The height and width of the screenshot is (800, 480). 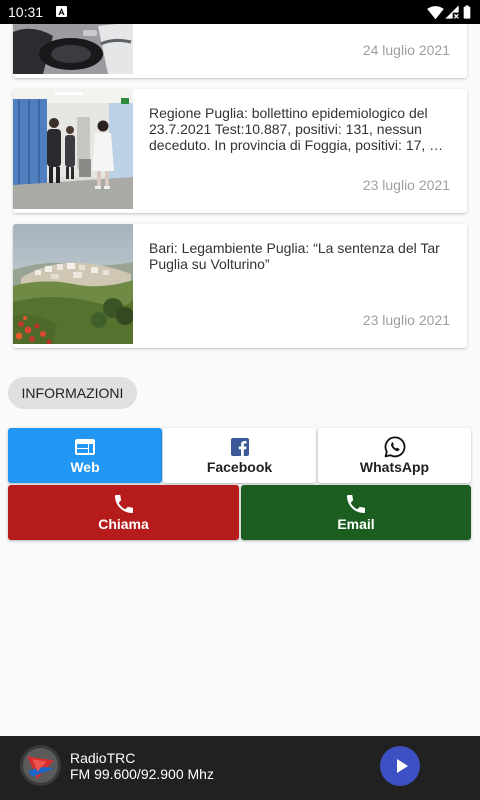 I want to click on whatsapp-icon, so click(x=394, y=447).